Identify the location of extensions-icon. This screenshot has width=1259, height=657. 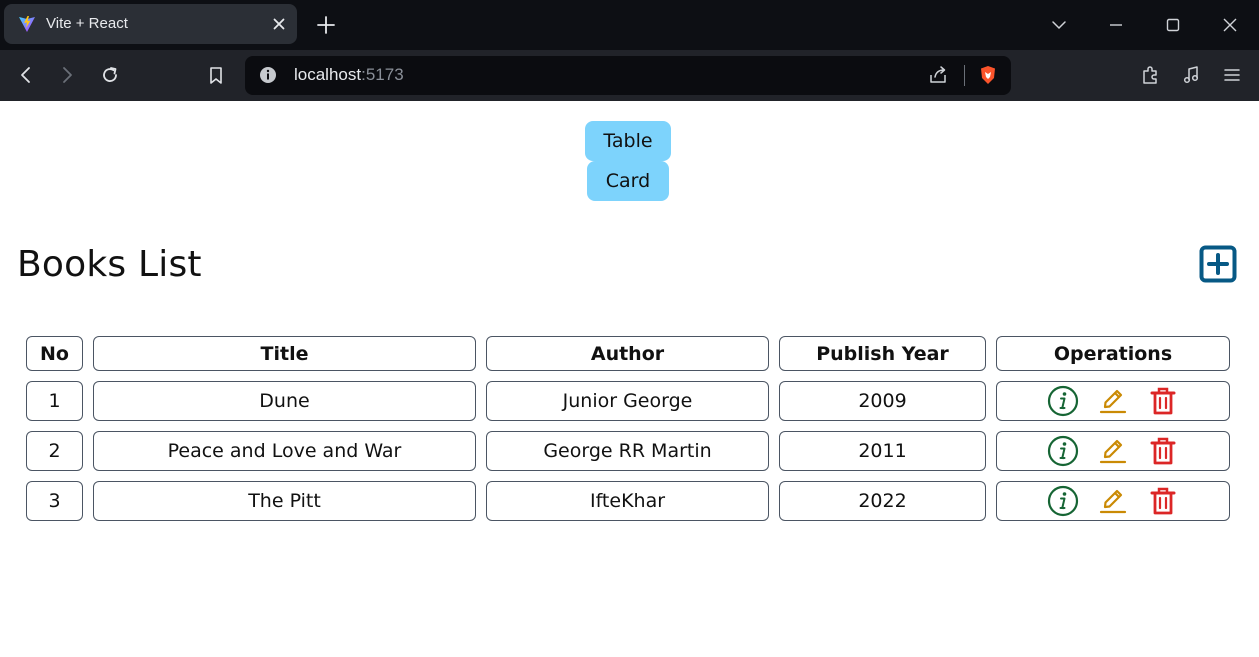
(1150, 75).